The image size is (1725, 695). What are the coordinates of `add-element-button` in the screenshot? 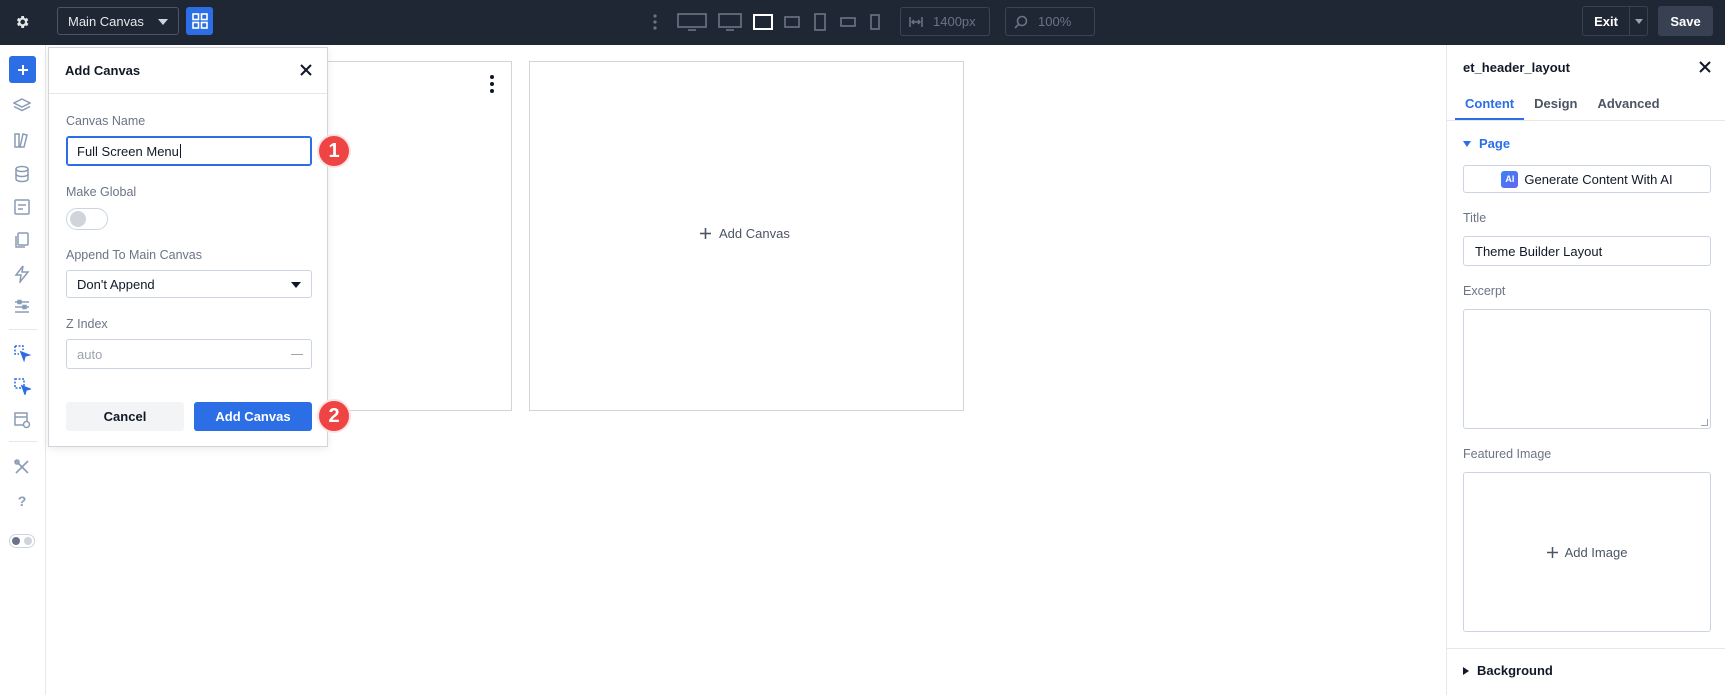 It's located at (22, 69).